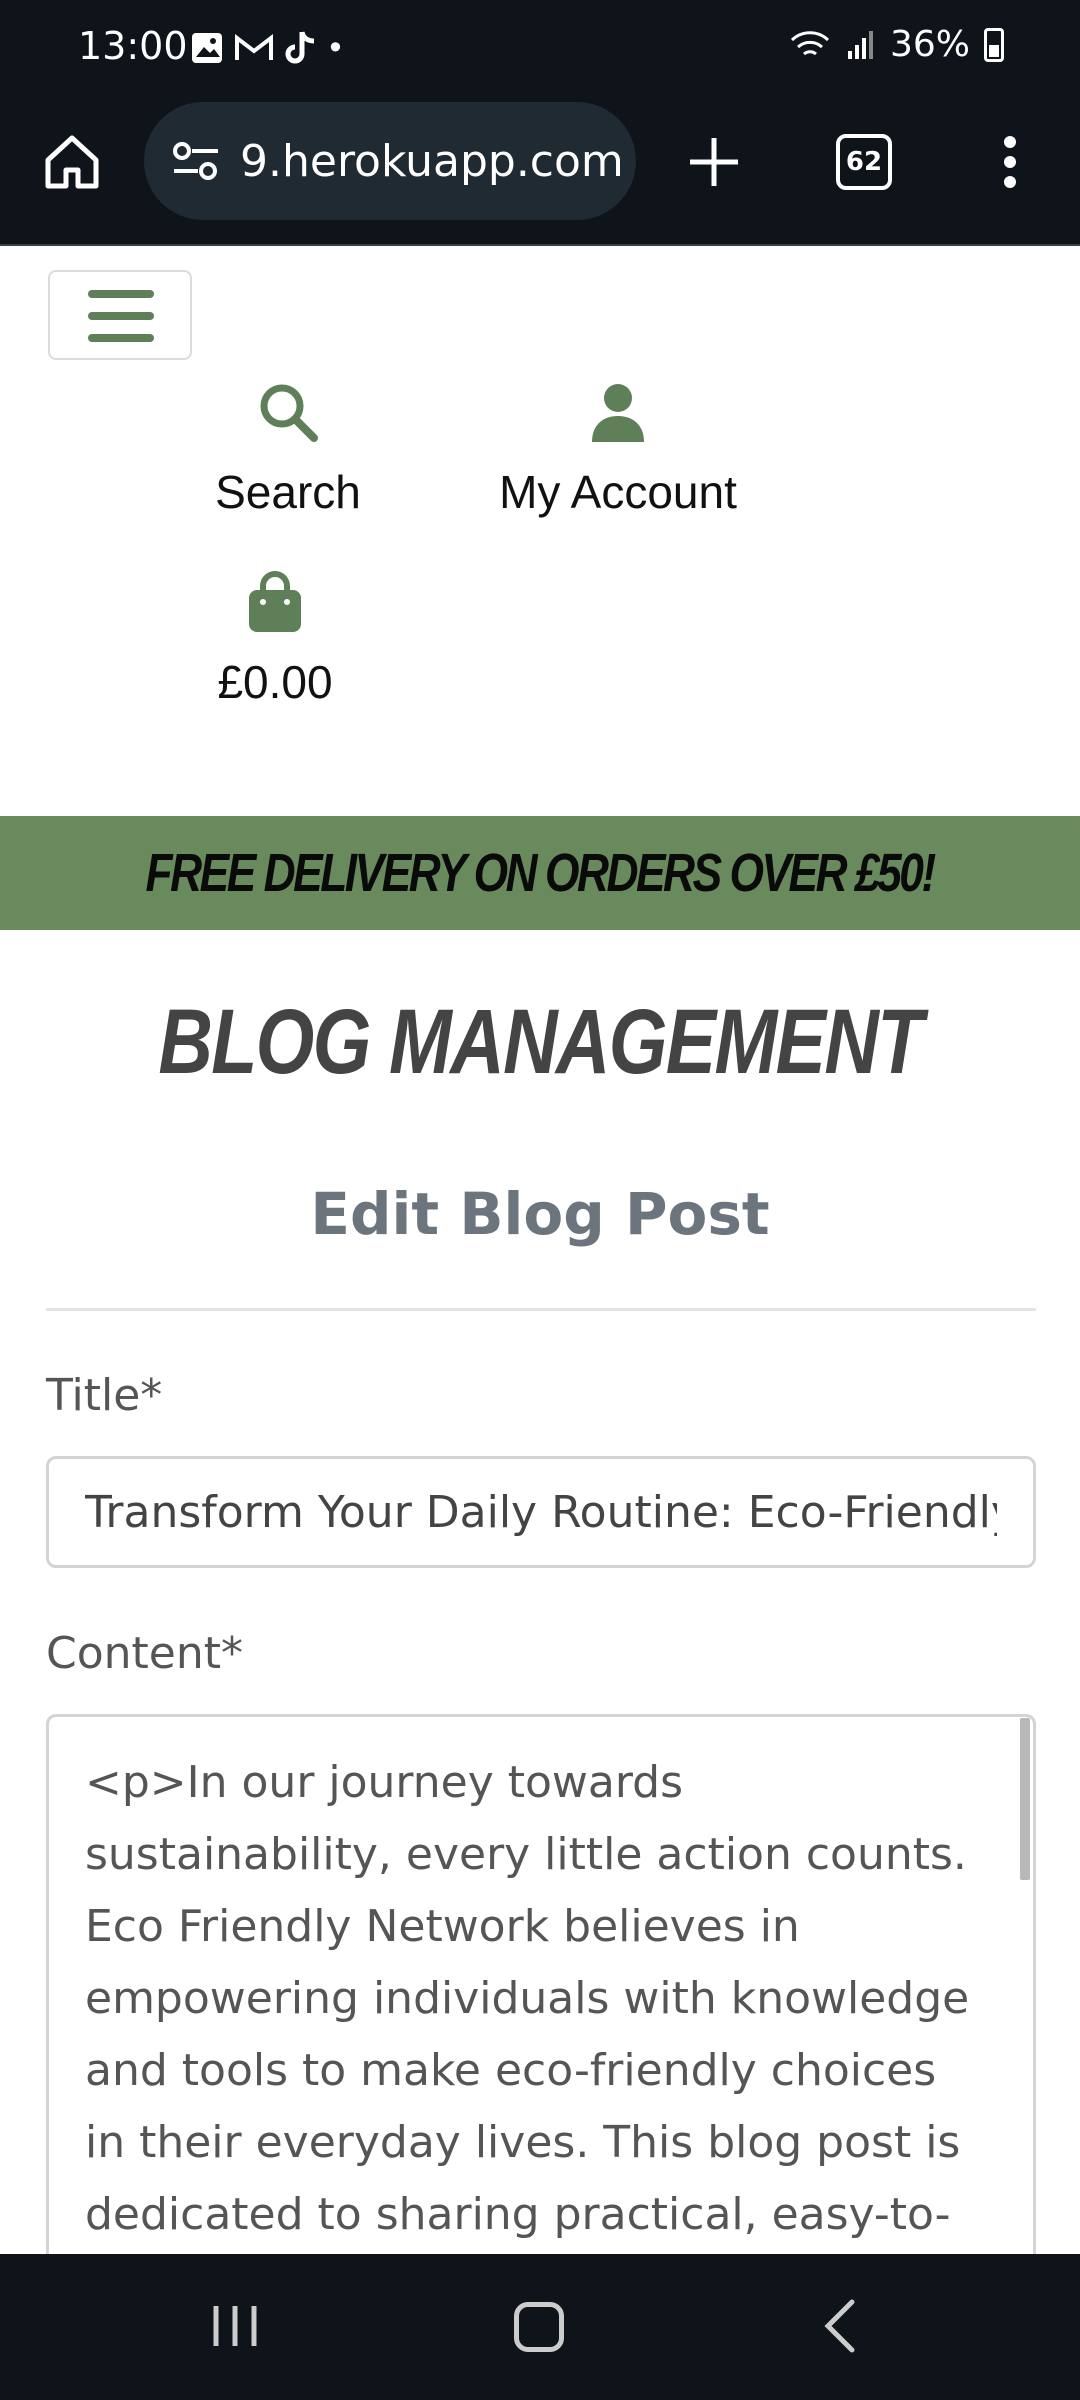 This screenshot has height=2400, width=1080. I want to click on page-subtitle: Edit Blog Post, so click(540, 1214).